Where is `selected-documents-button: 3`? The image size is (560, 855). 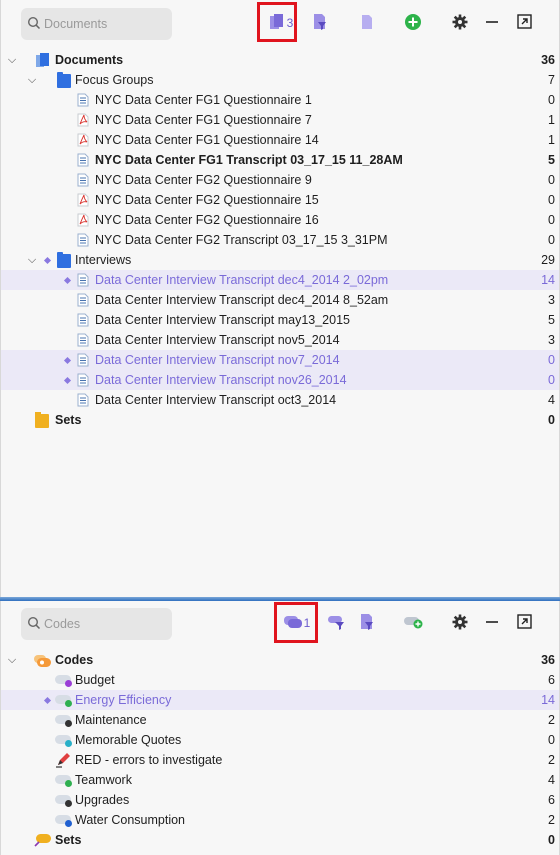 selected-documents-button: 3 is located at coordinates (281, 23).